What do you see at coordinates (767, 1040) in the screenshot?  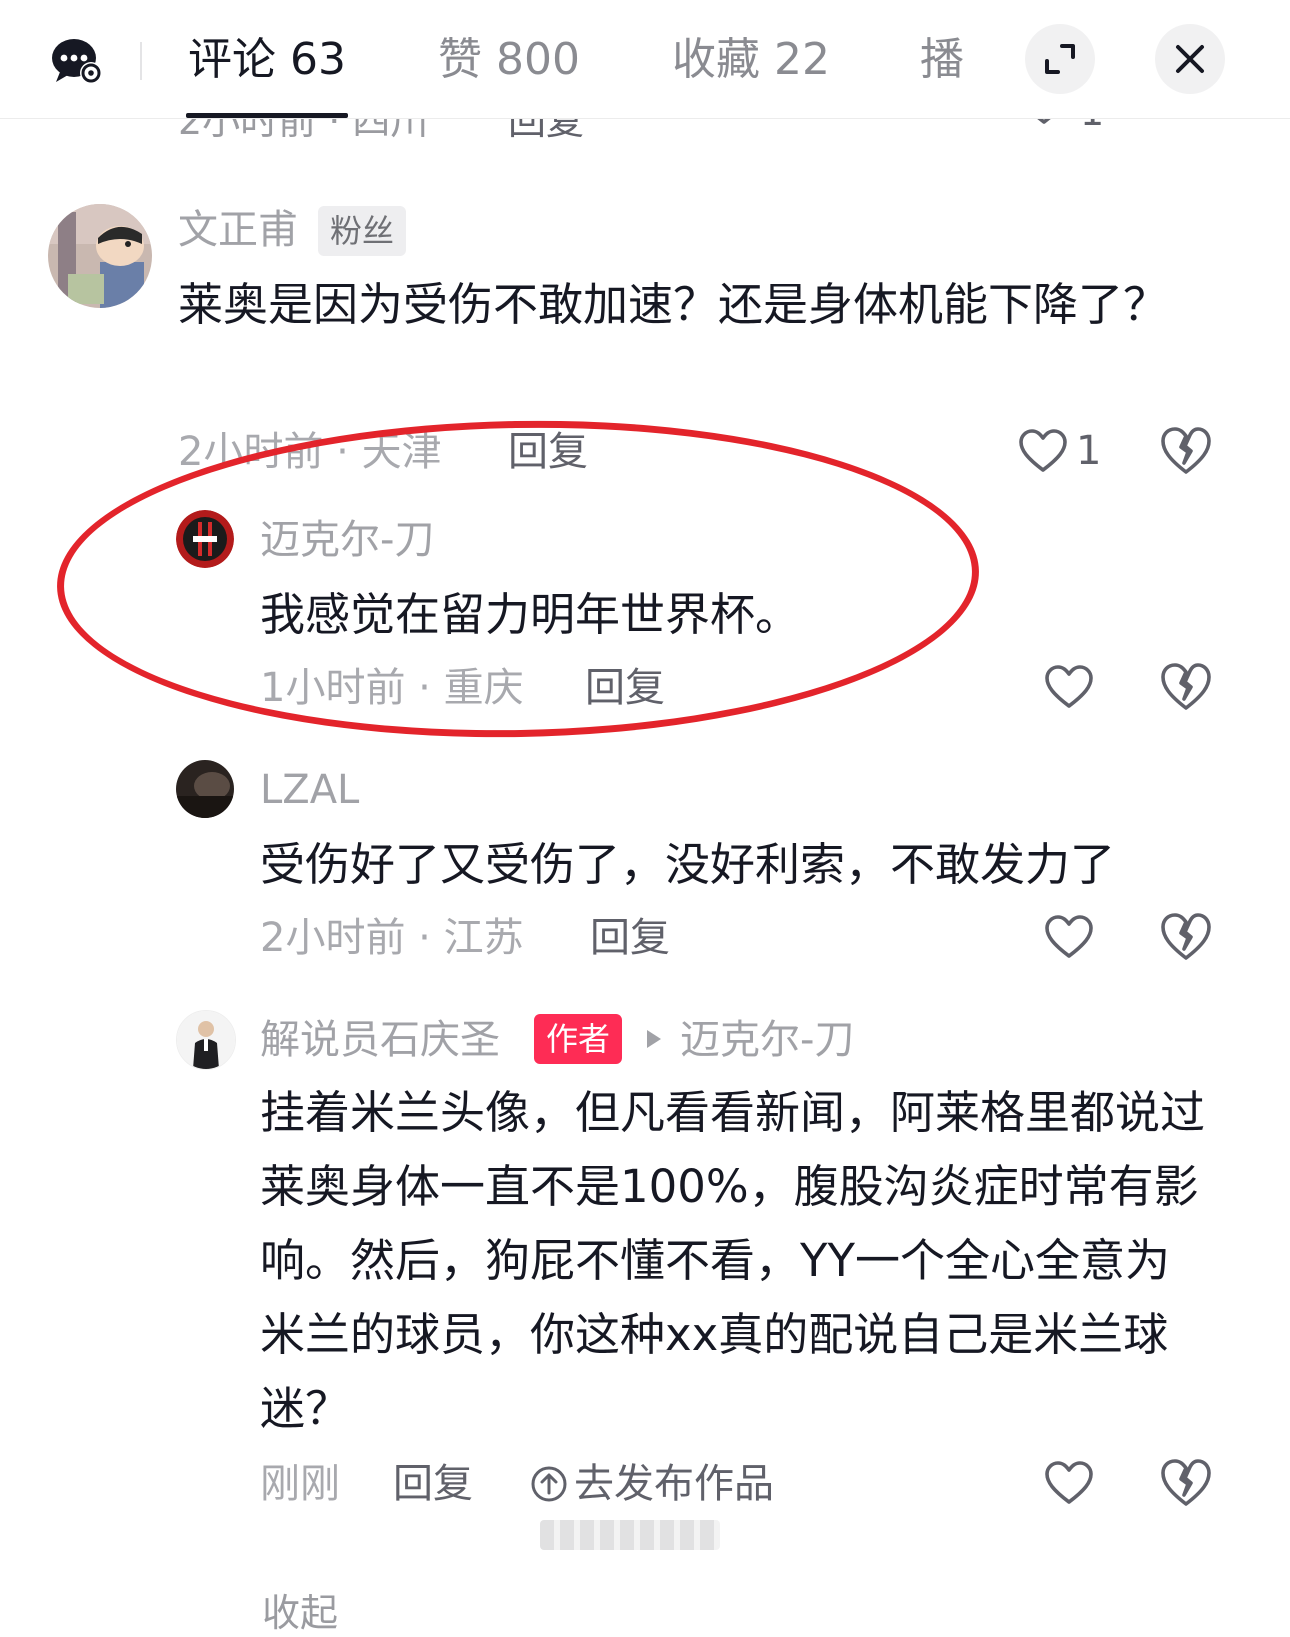 I see `reply-to-username: 迈克尔-刀` at bounding box center [767, 1040].